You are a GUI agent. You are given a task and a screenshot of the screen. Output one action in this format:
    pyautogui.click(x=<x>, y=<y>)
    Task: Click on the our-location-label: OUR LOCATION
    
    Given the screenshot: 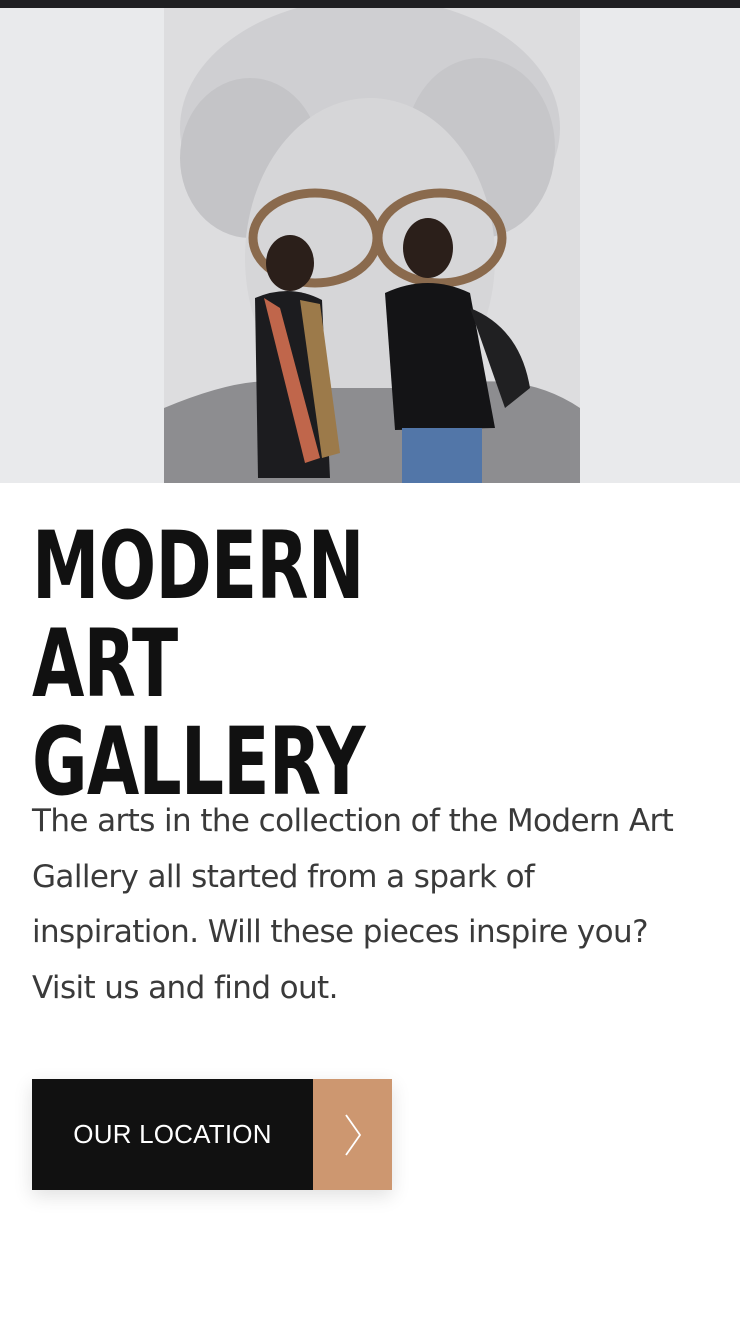 What is the action you would take?
    pyautogui.click(x=172, y=1134)
    